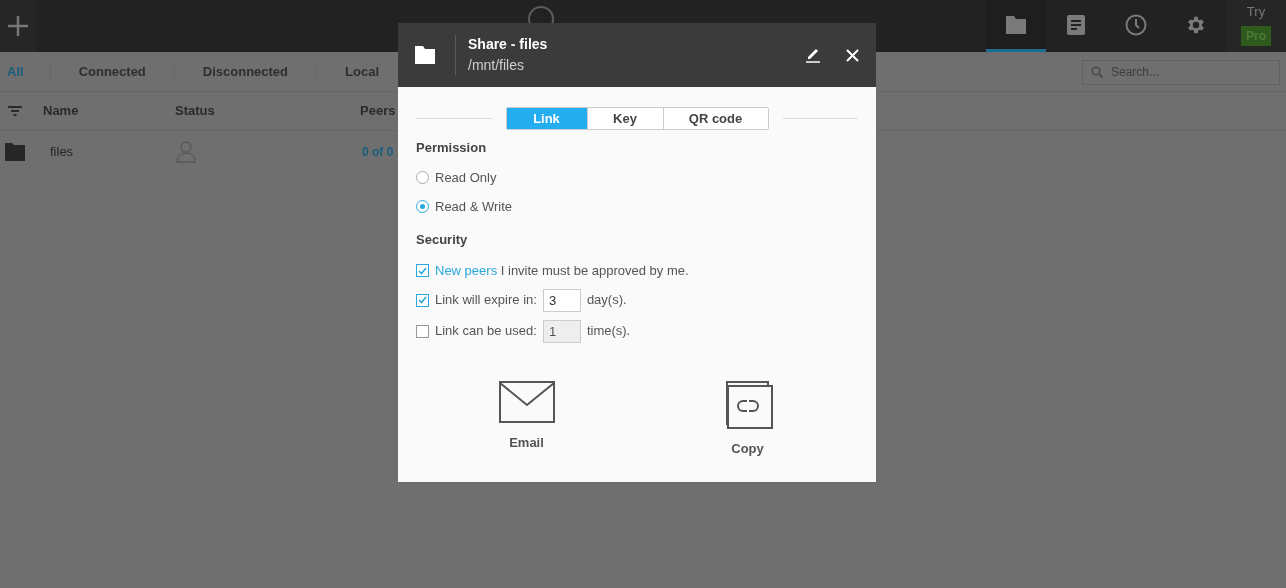 The image size is (1286, 588). Describe the element at coordinates (474, 207) in the screenshot. I see `radio-label: Read & Write` at that location.